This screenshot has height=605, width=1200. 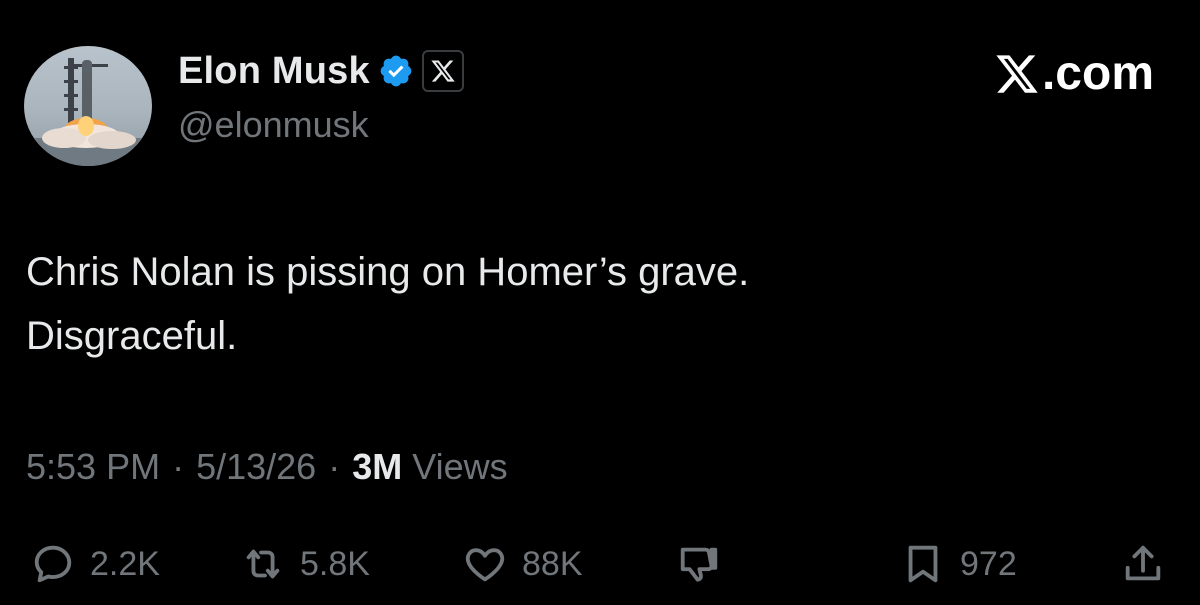 I want to click on repost-button: 5.8K, so click(x=305, y=564).